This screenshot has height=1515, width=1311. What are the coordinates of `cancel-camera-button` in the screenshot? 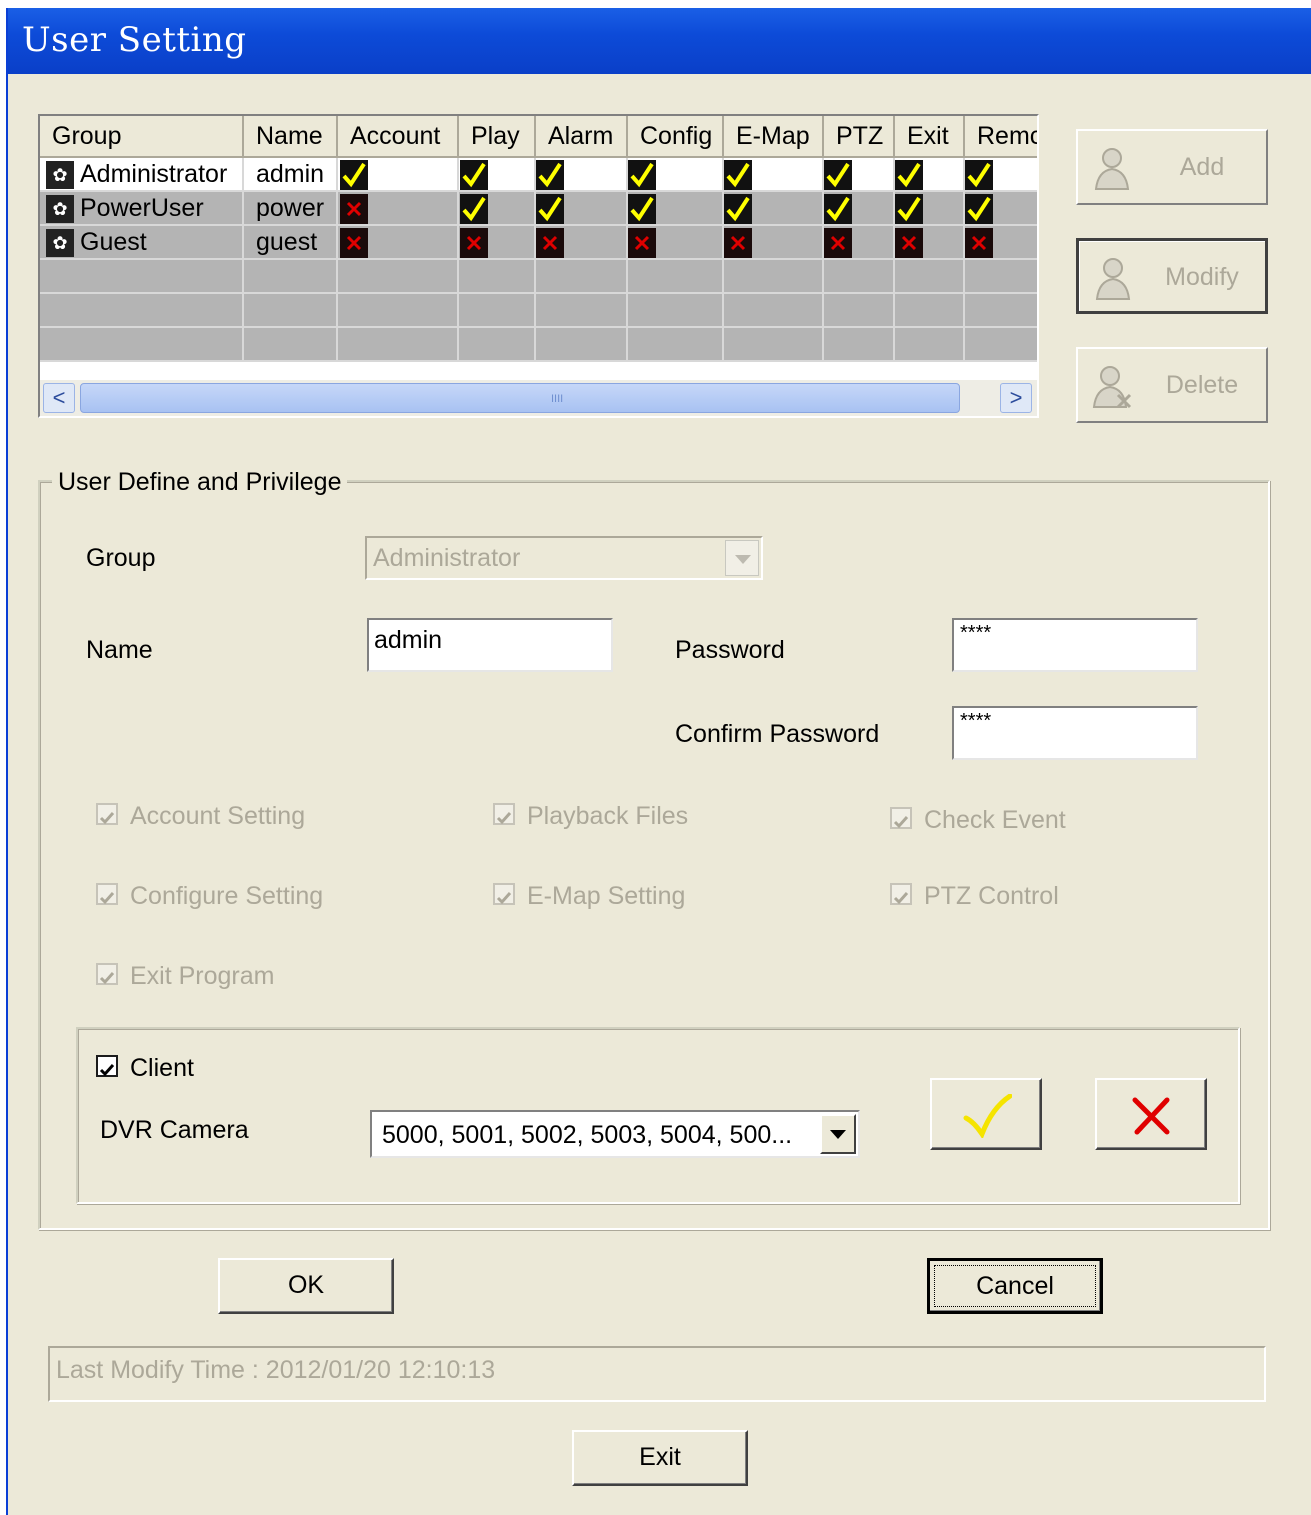 It's located at (1151, 1114).